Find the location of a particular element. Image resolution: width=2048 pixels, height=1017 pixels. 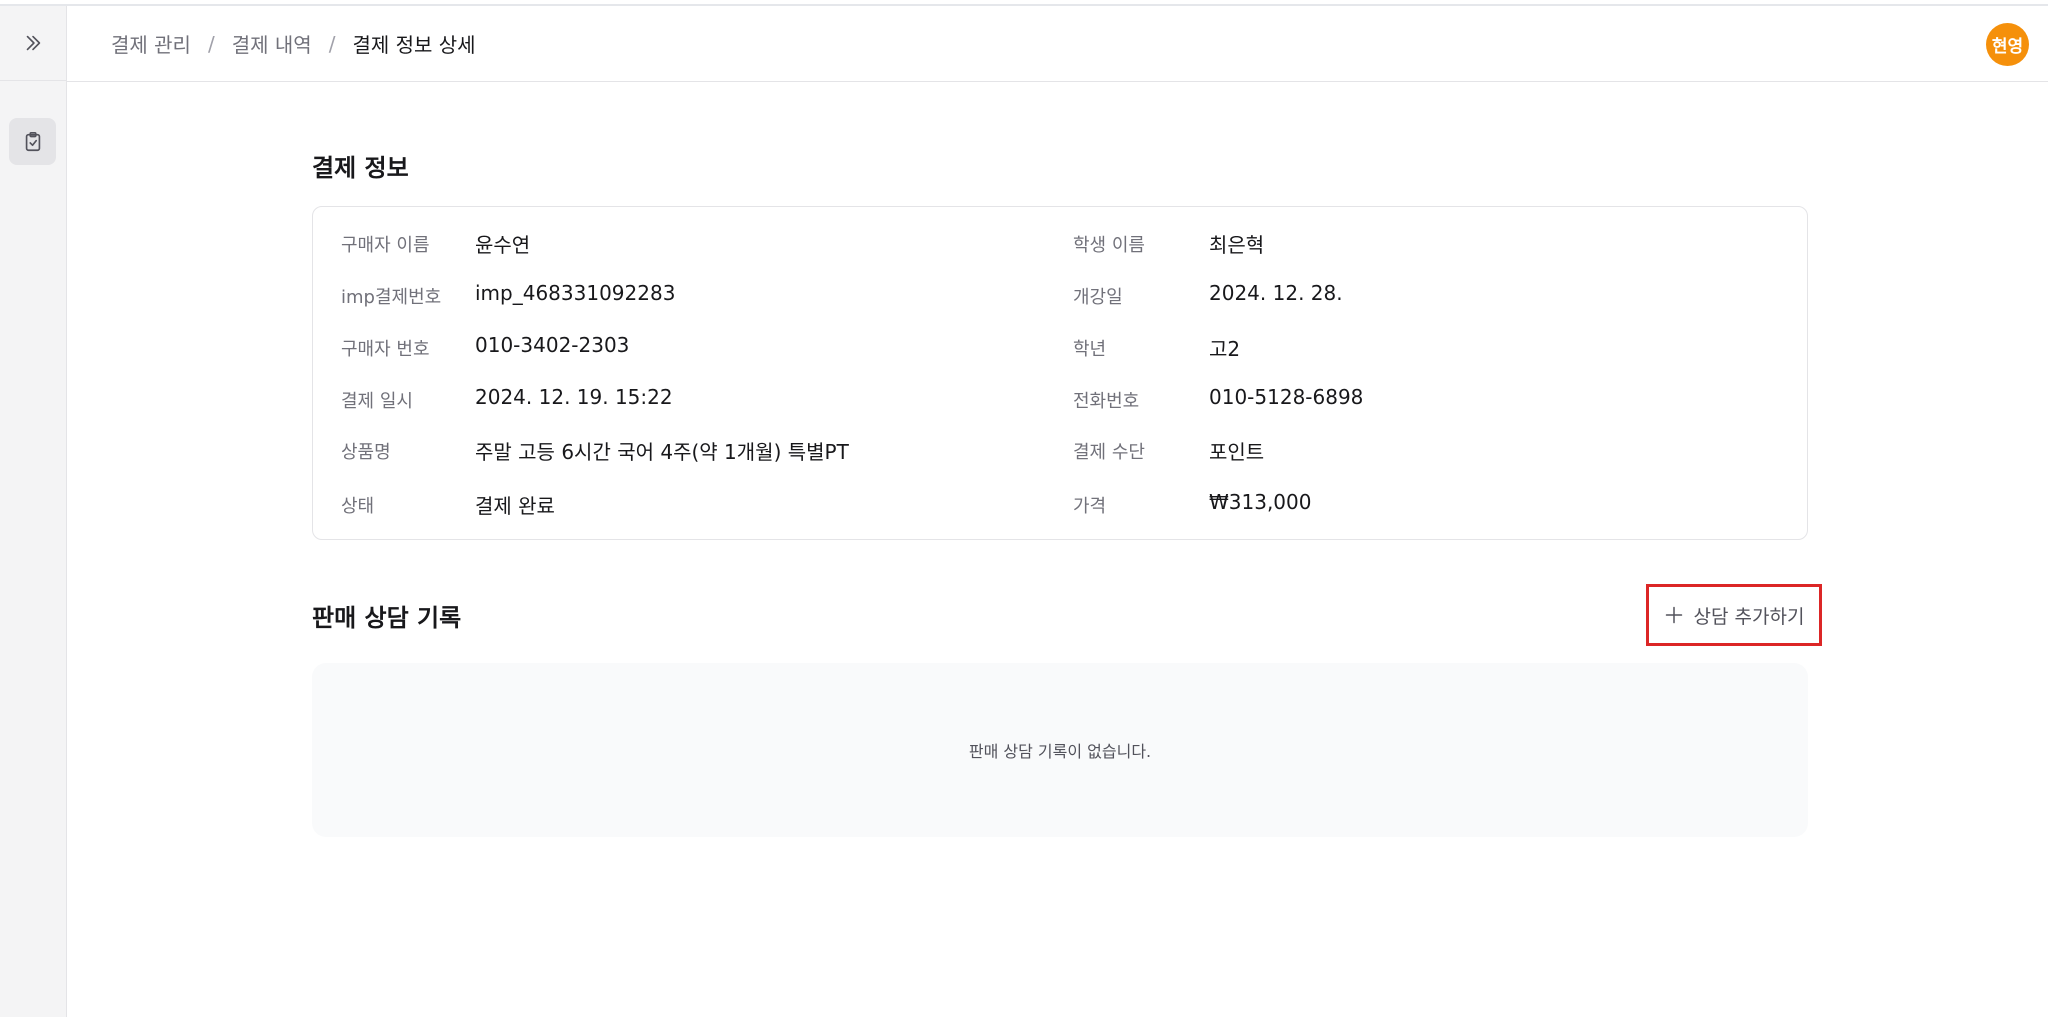

avatar: 현영 is located at coordinates (2007, 44).